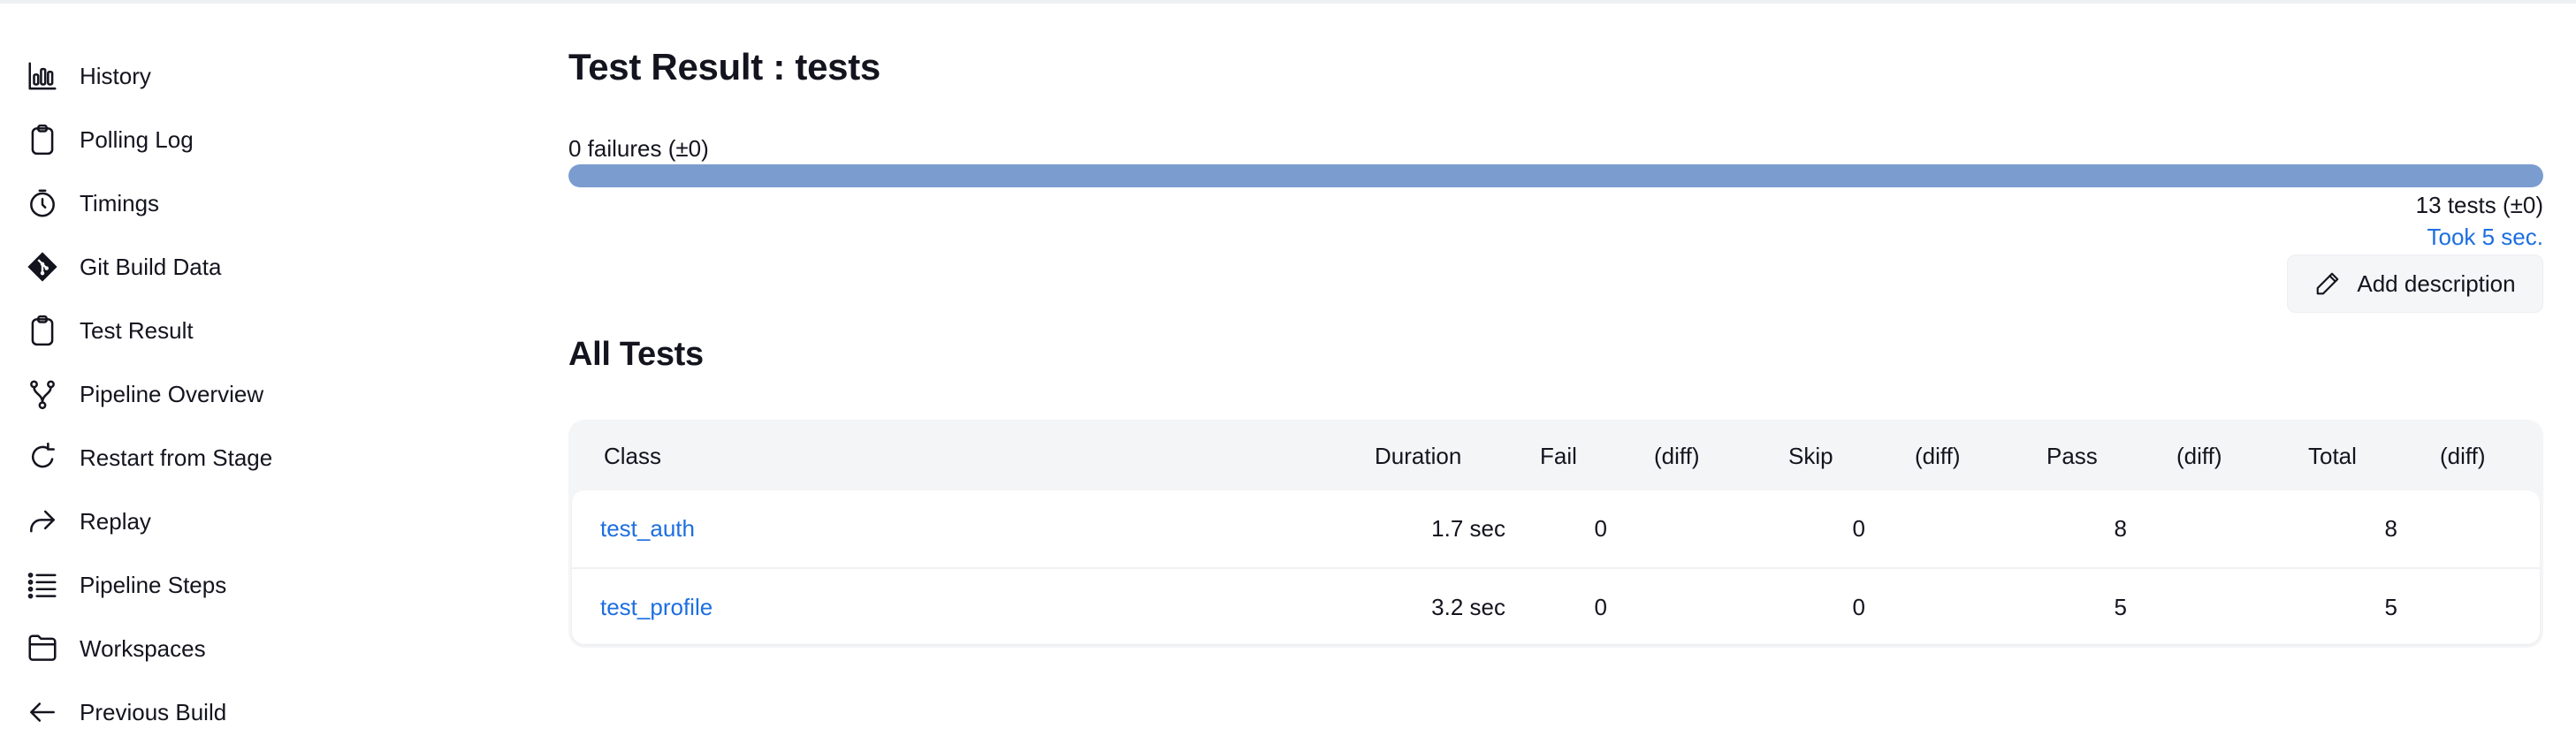  Describe the element at coordinates (42, 204) in the screenshot. I see `stopwatch-icon` at that location.